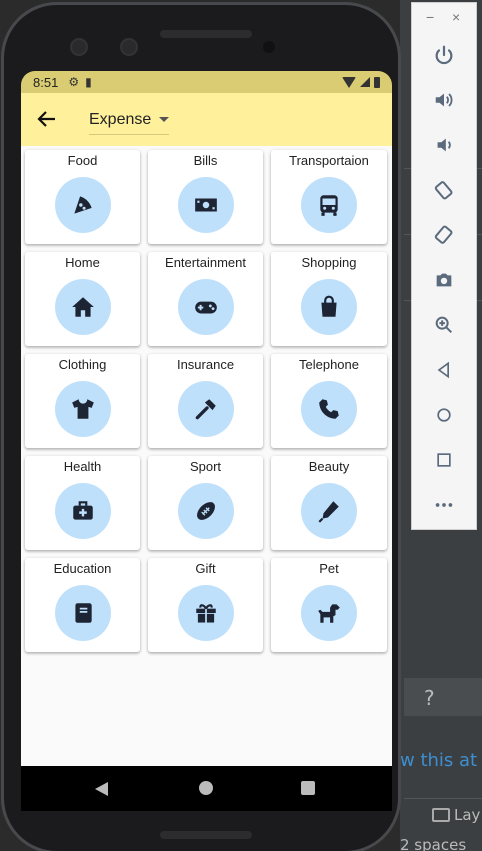 The width and height of the screenshot is (482, 851). Describe the element at coordinates (444, 325) in the screenshot. I see `zoom-icon` at that location.